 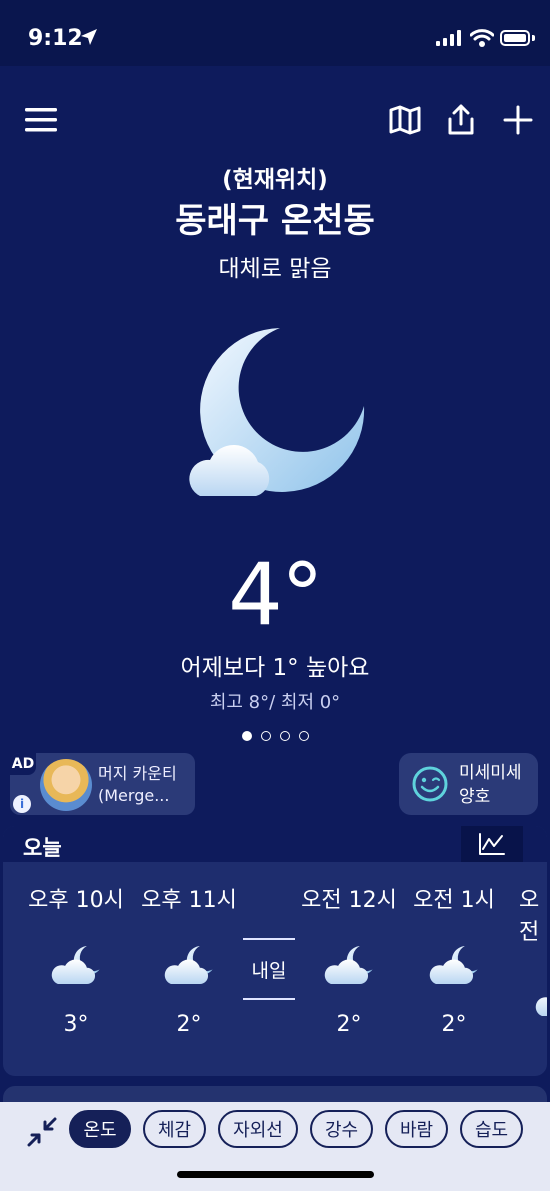 I want to click on line-chart-icon, so click(x=492, y=844).